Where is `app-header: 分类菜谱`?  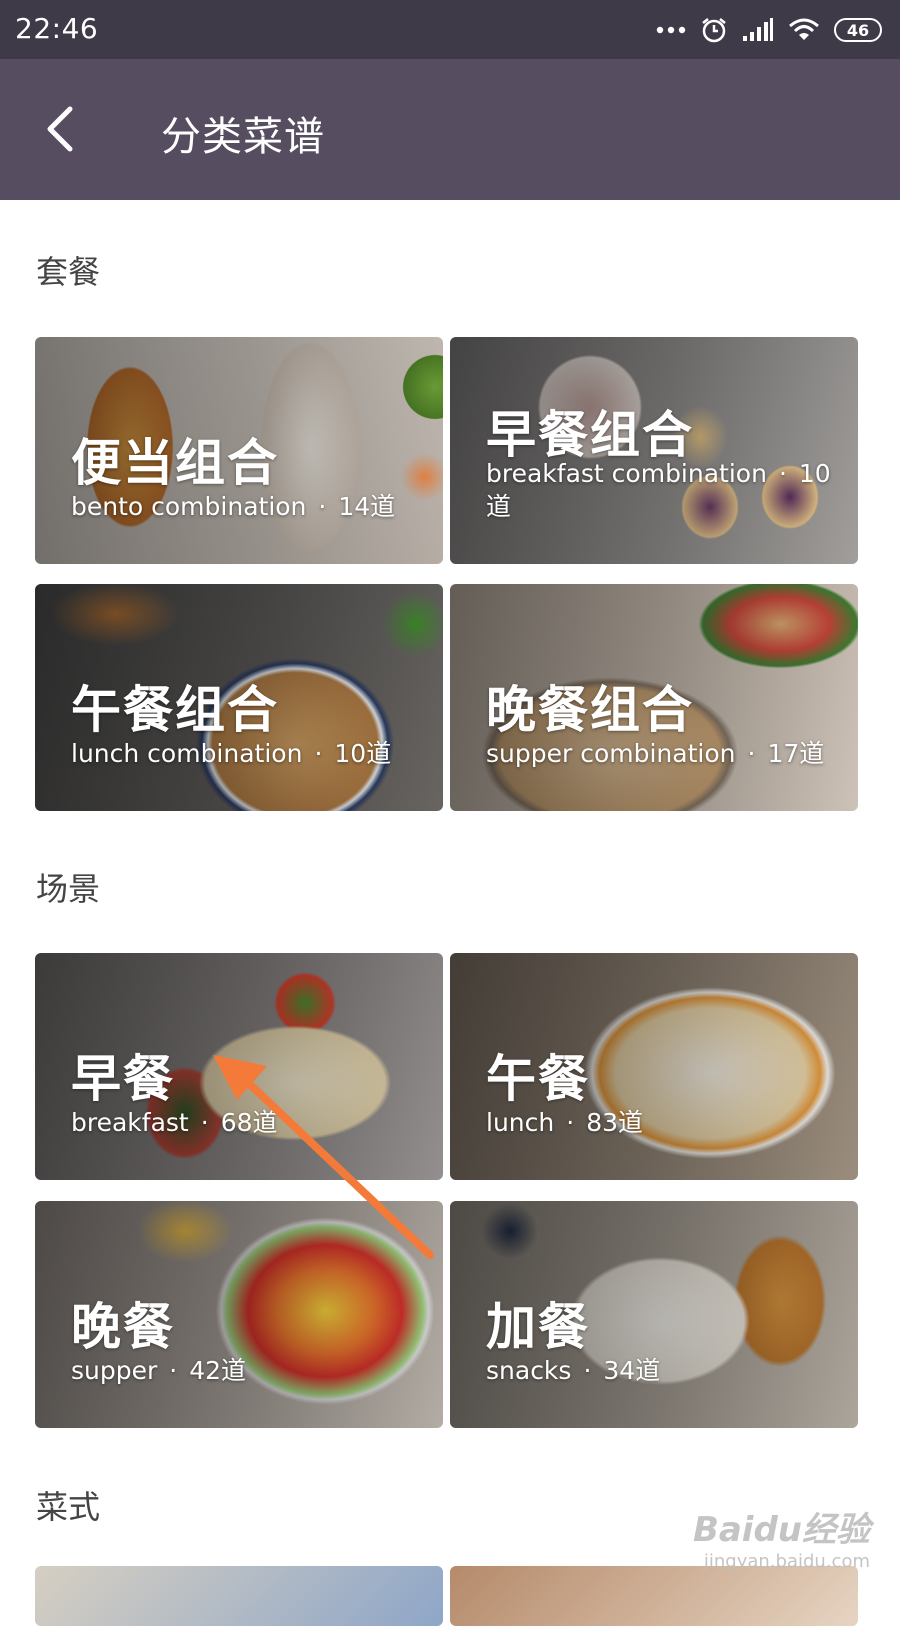 app-header: 分类菜谱 is located at coordinates (450, 129).